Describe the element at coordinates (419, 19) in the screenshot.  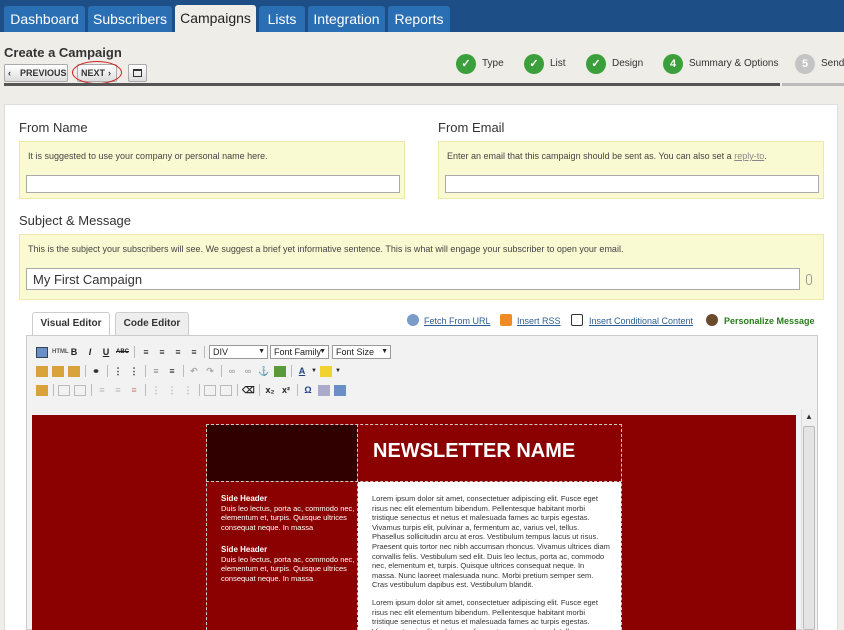
I see `tab-reports: Reports` at that location.